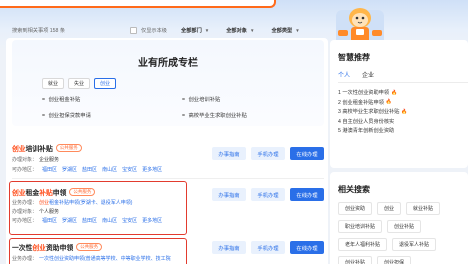  I want to click on card-title: 创业 租金 补贴 申领 公共服务, so click(54, 192).